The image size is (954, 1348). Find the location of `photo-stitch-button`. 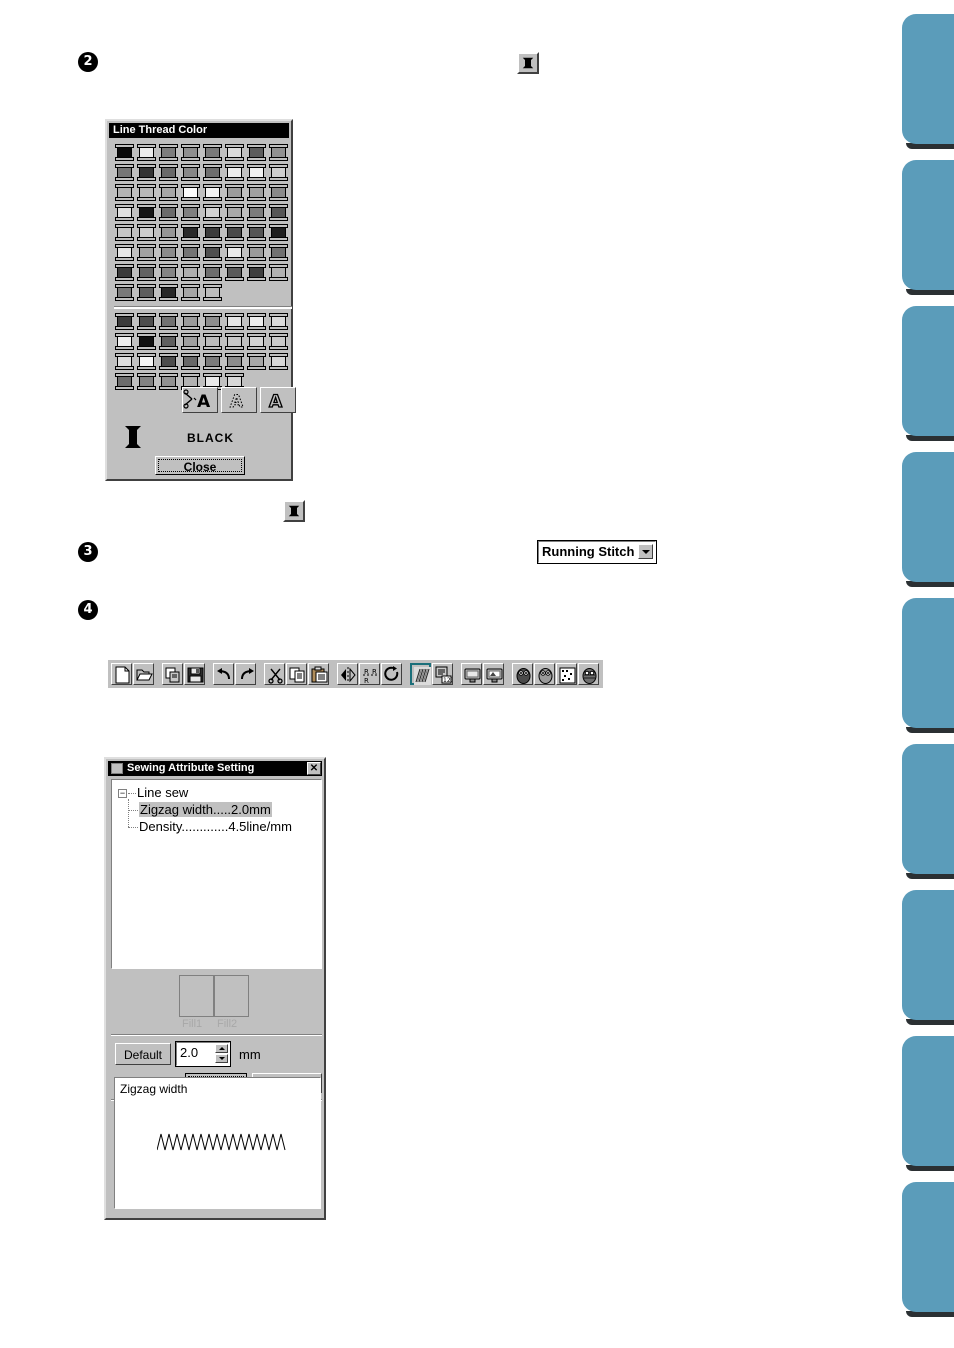

photo-stitch-button is located at coordinates (544, 674).